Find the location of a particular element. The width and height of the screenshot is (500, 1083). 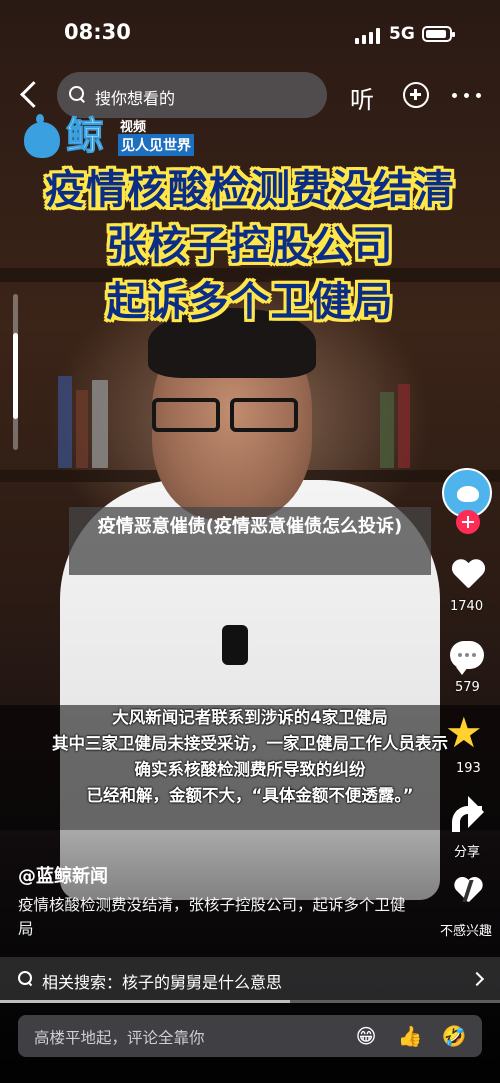

status-bar: 08:30 5G is located at coordinates (250, 31).